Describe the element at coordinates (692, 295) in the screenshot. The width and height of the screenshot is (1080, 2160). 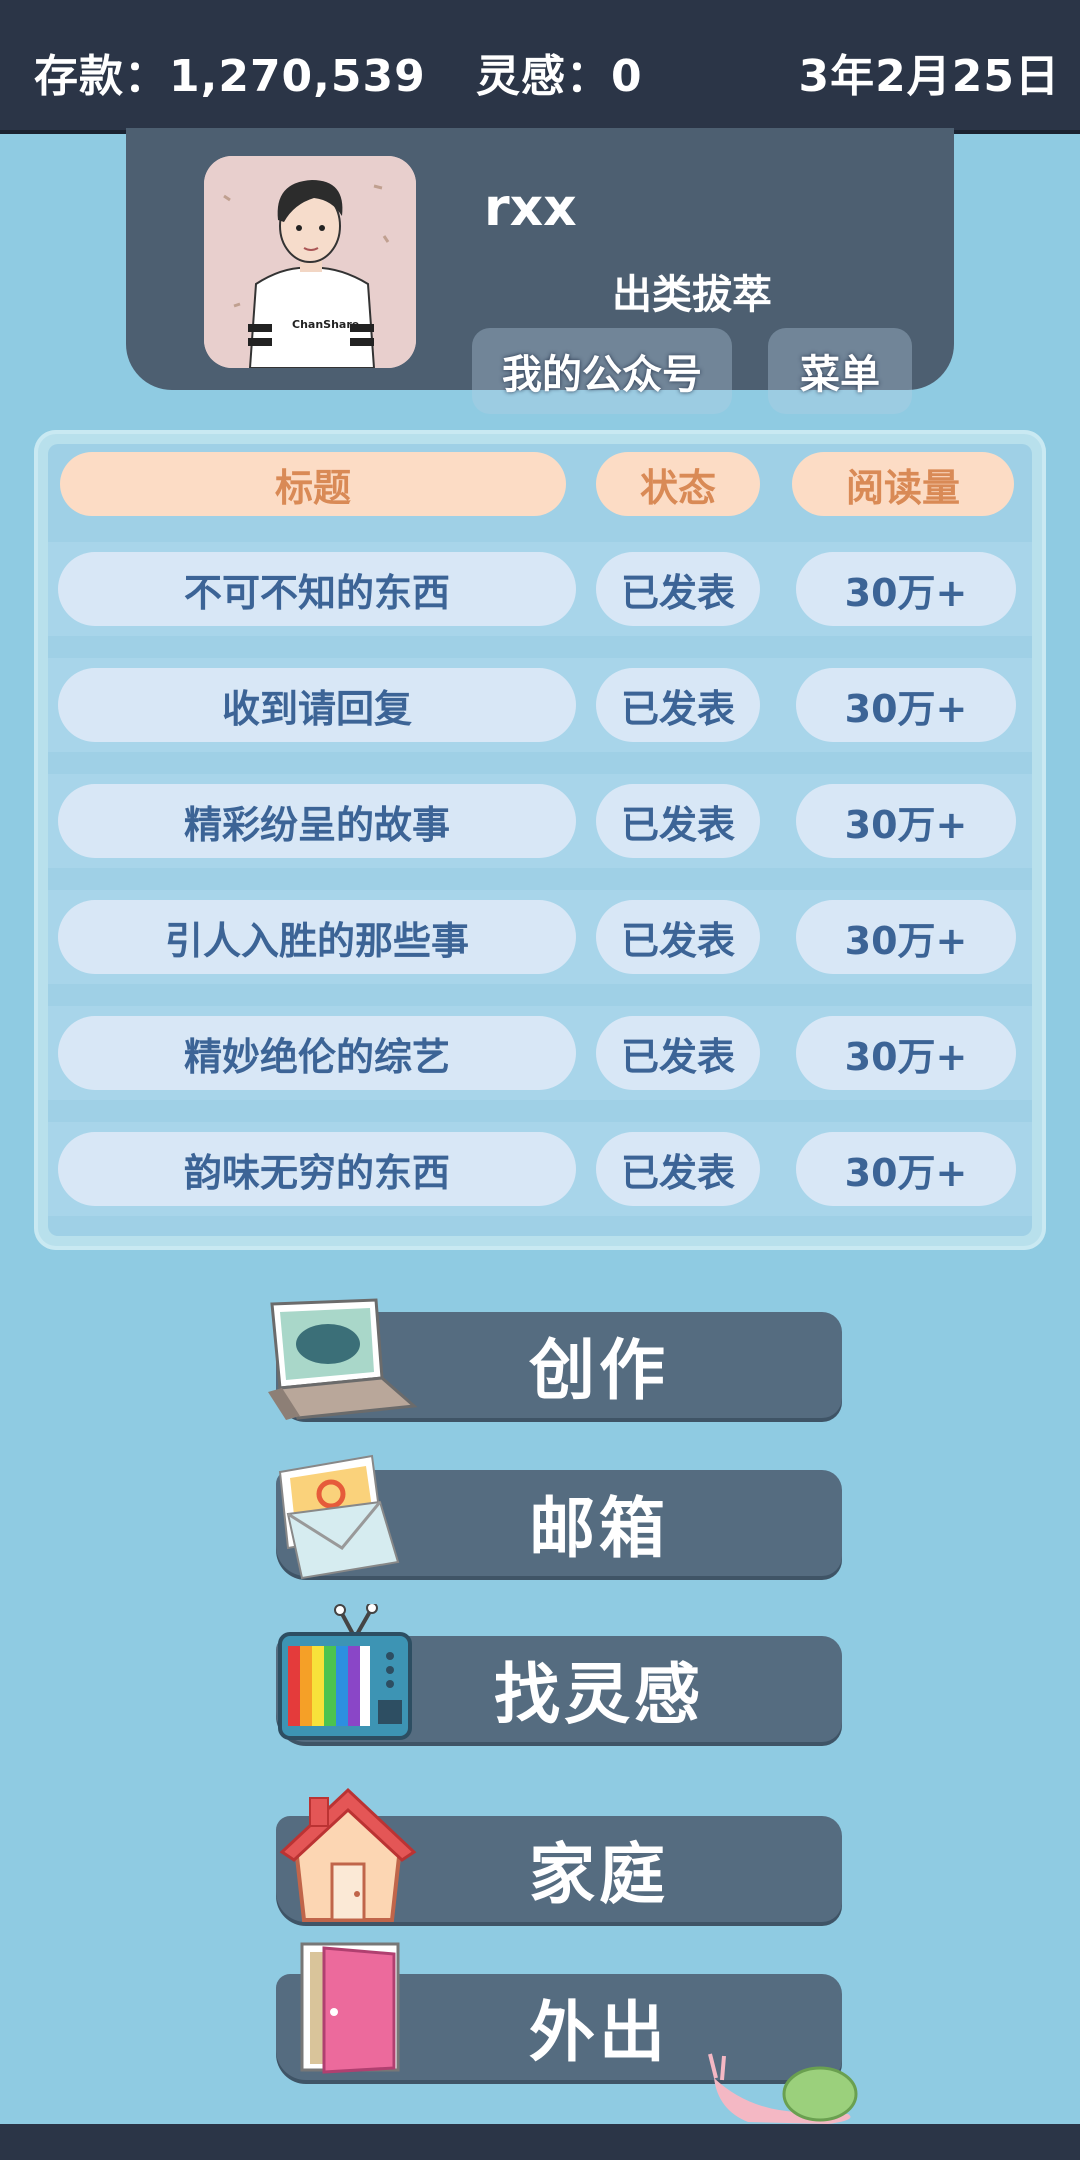
I see `user-rank-title: 出类拔萃` at that location.